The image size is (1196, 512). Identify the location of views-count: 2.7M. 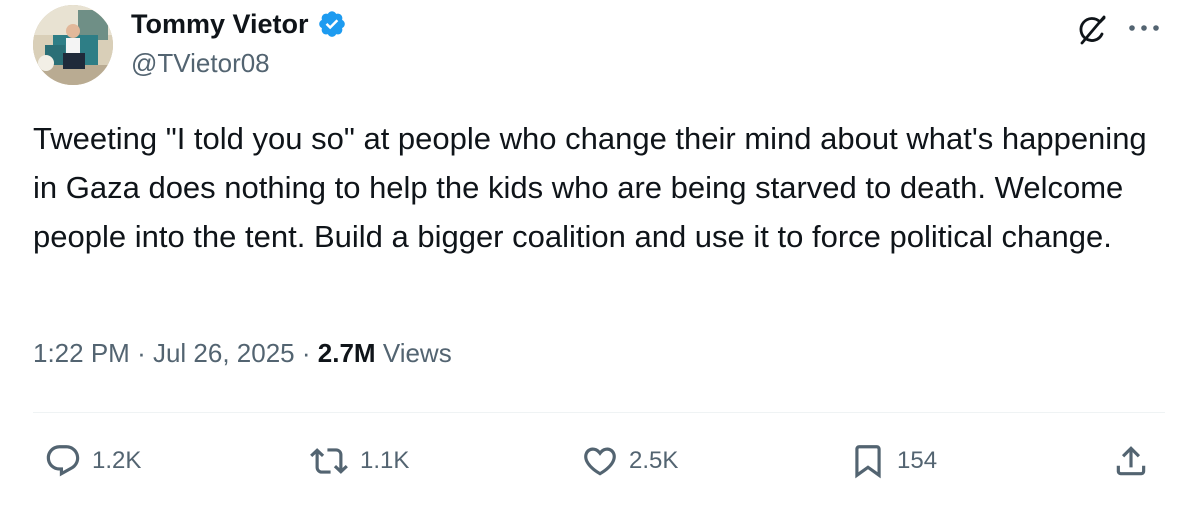
(347, 353).